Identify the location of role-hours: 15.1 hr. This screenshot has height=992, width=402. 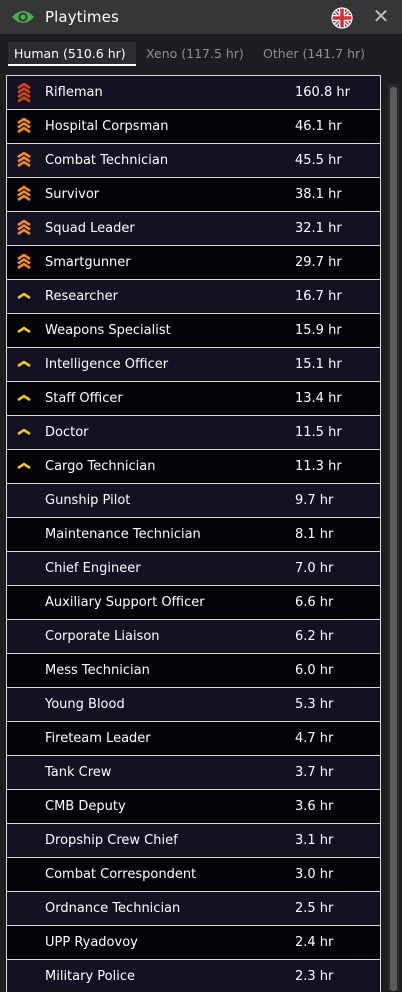
(318, 364).